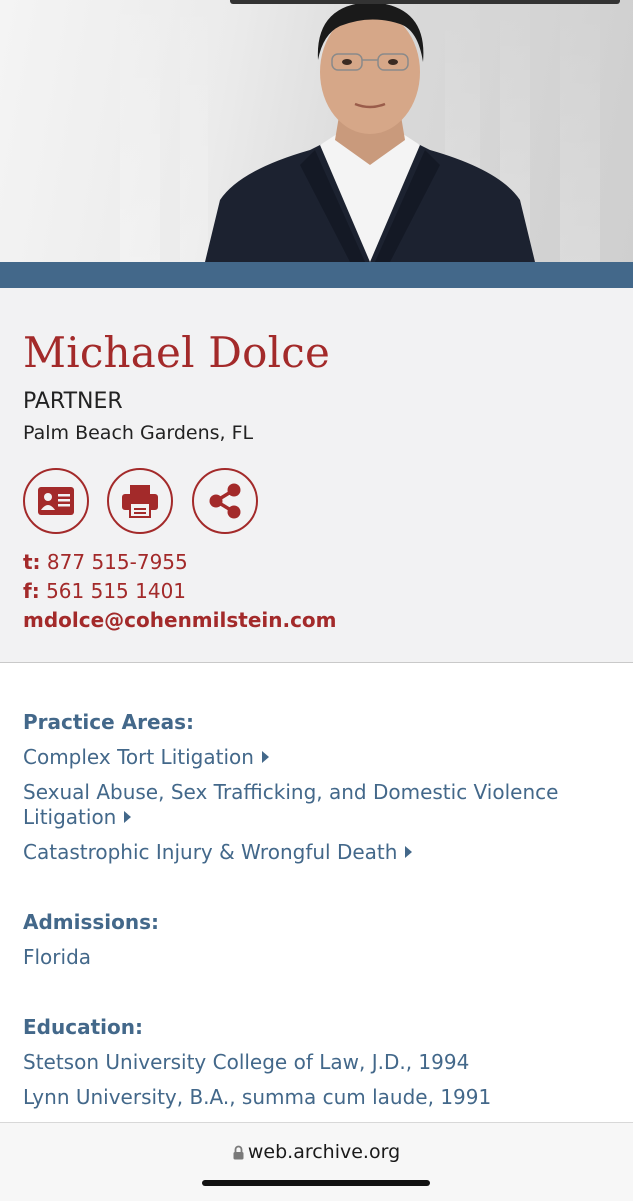 This screenshot has width=633, height=1201. Describe the element at coordinates (210, 852) in the screenshot. I see `practice-area-label: Catastrophic Injury & Wrongful Death` at that location.